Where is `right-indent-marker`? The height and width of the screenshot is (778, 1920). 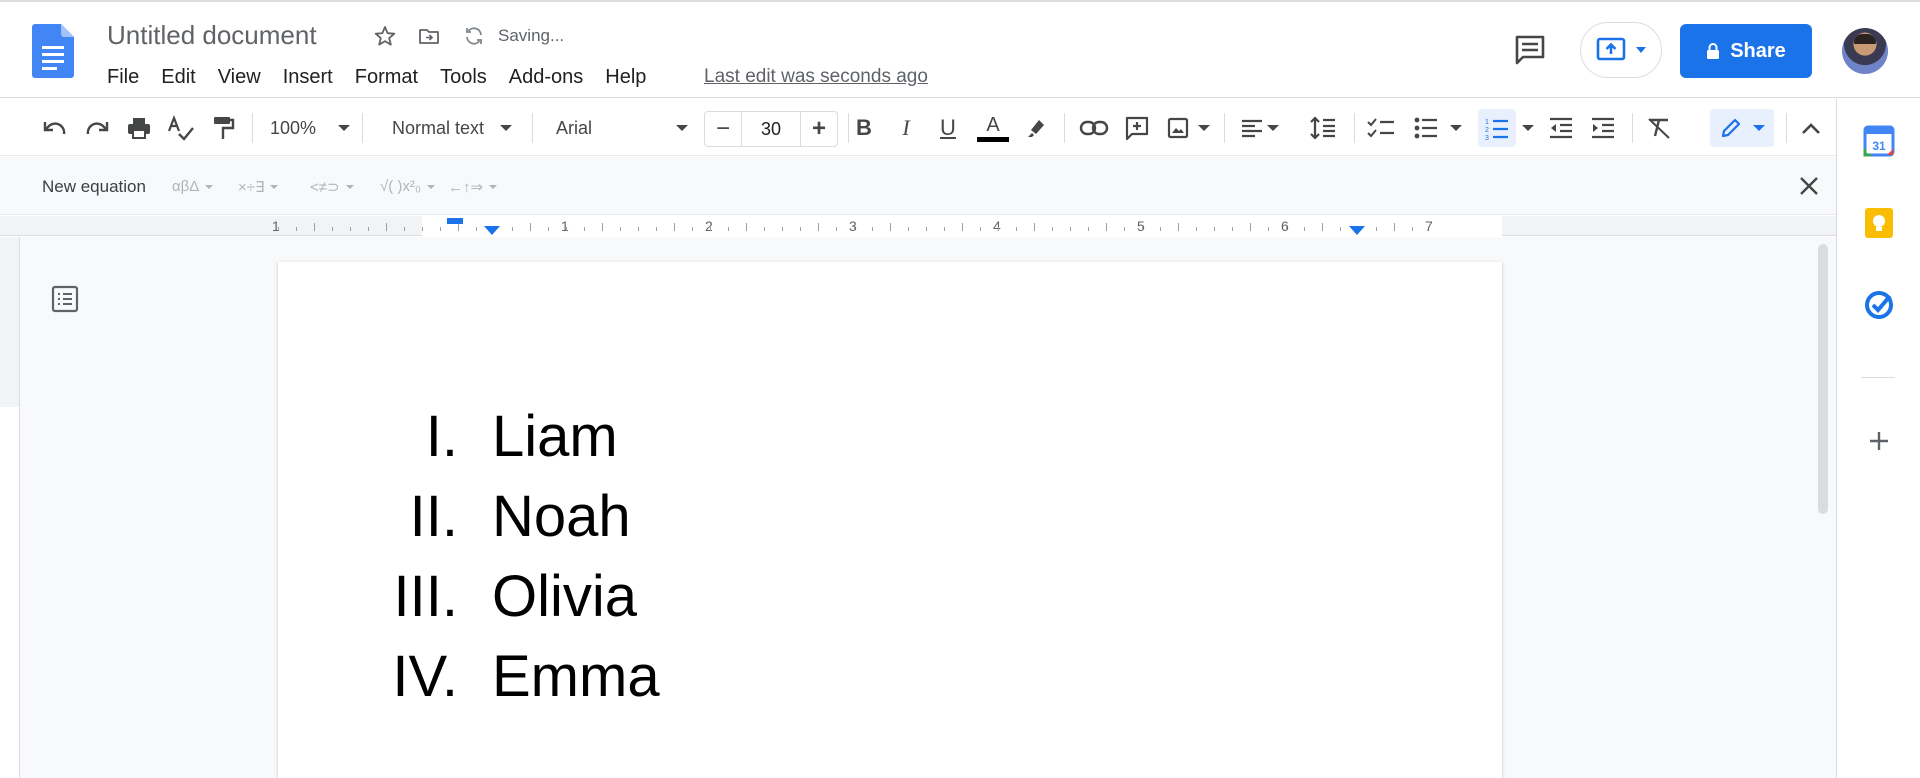
right-indent-marker is located at coordinates (1357, 230).